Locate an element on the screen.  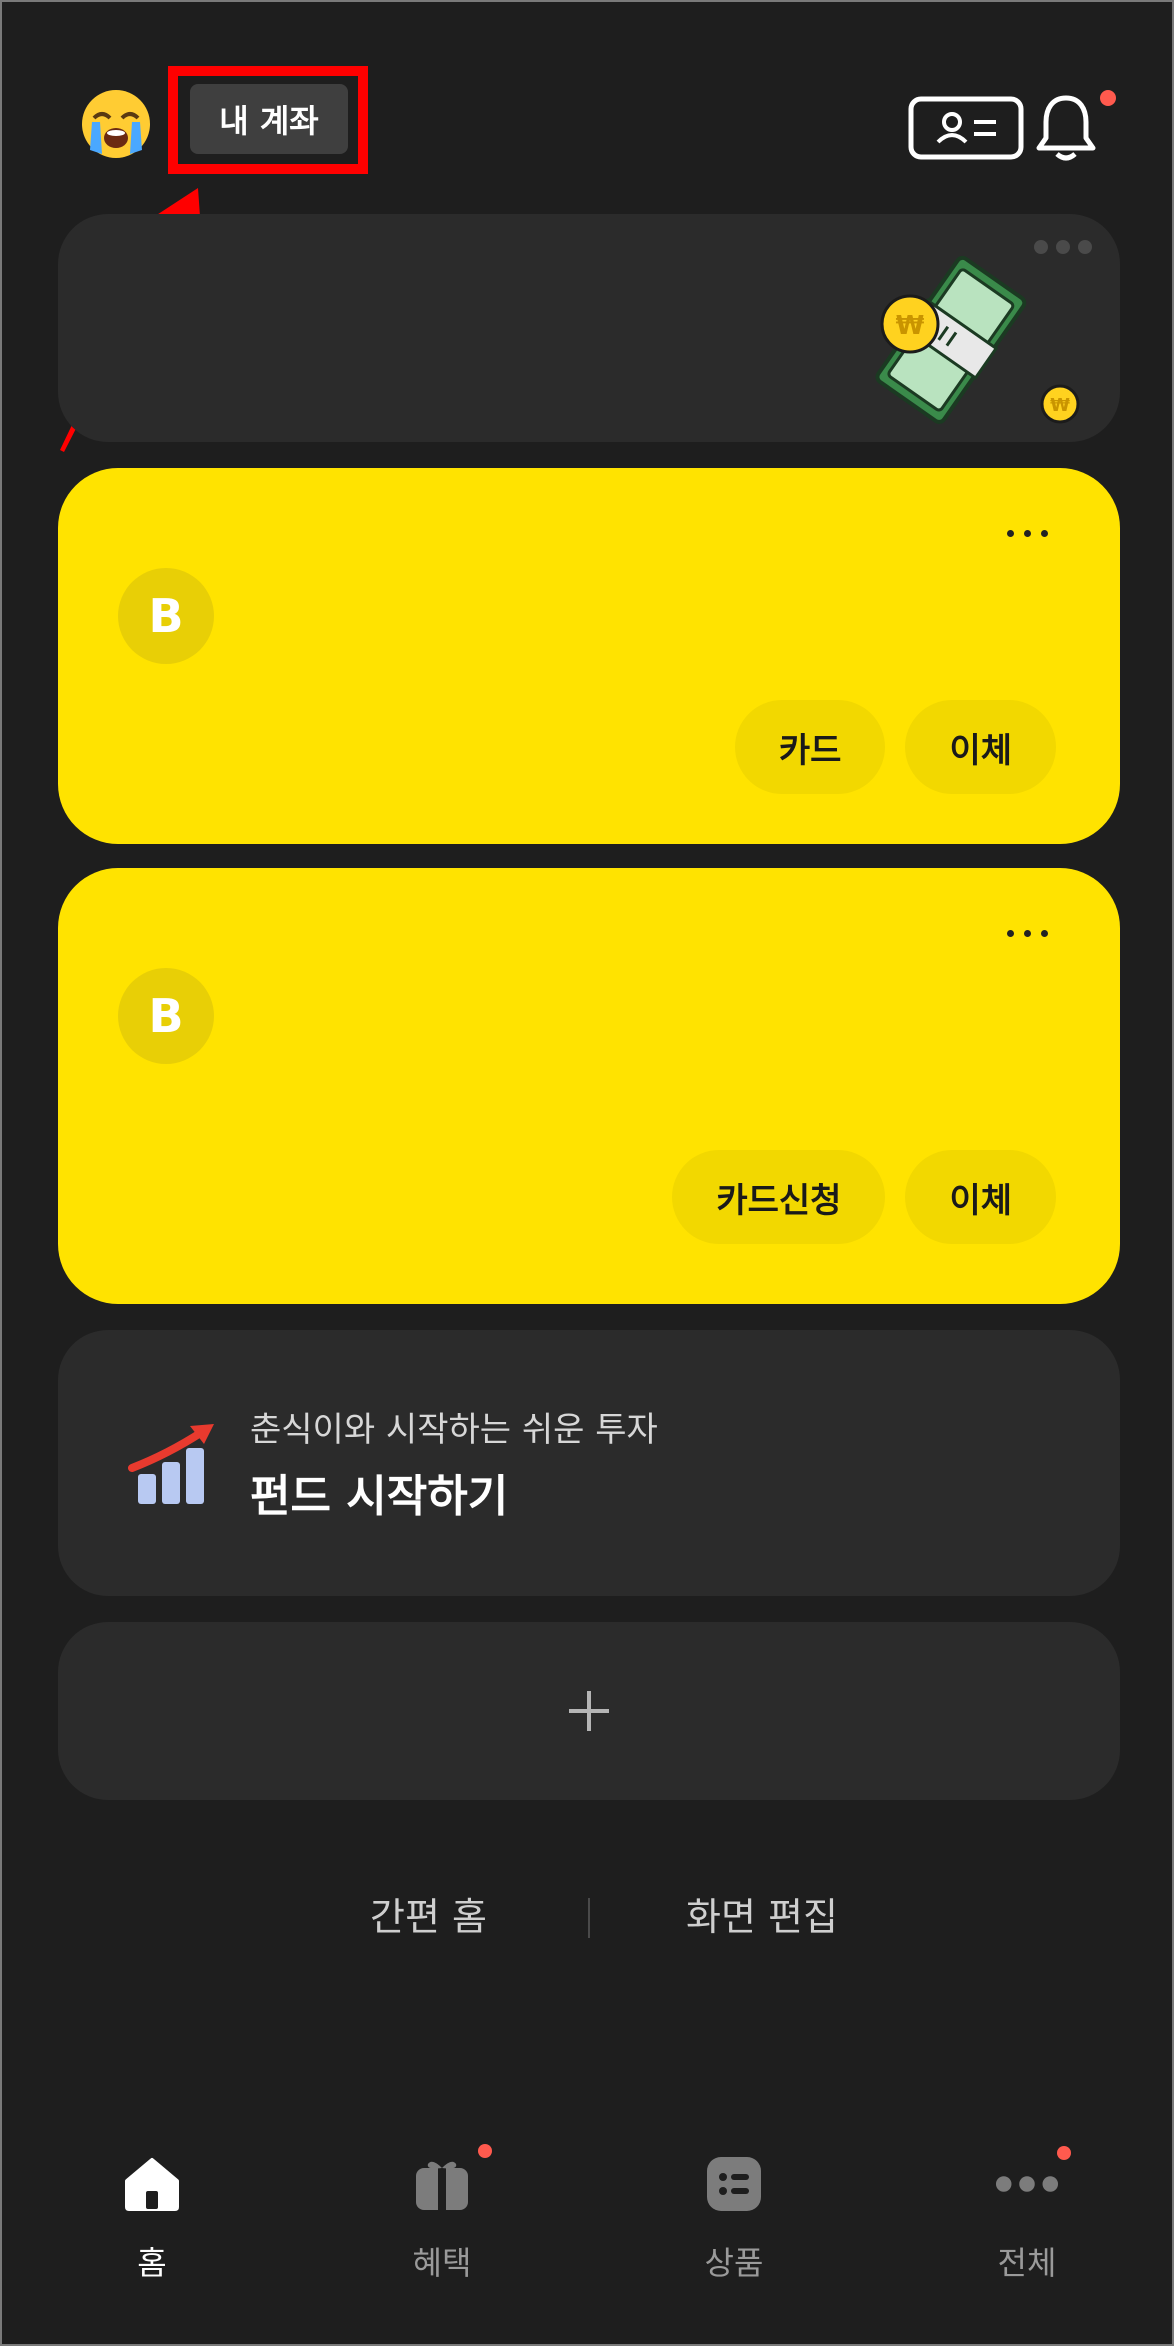
id-card-icon is located at coordinates (966, 128).